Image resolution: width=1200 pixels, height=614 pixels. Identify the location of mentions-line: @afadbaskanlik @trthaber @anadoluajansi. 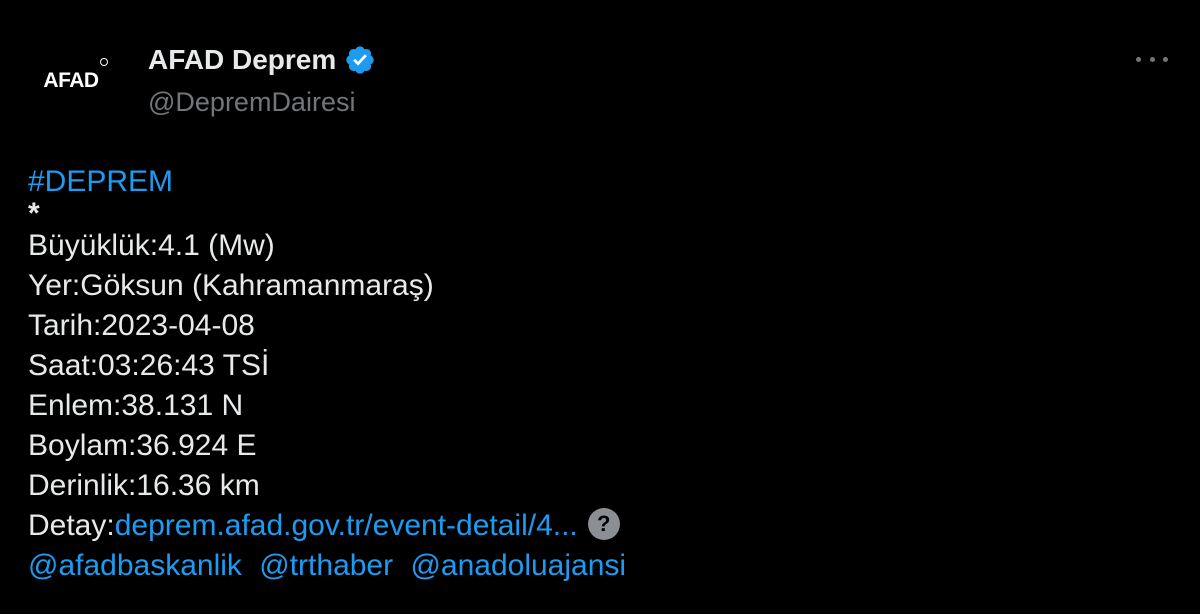
(598, 566).